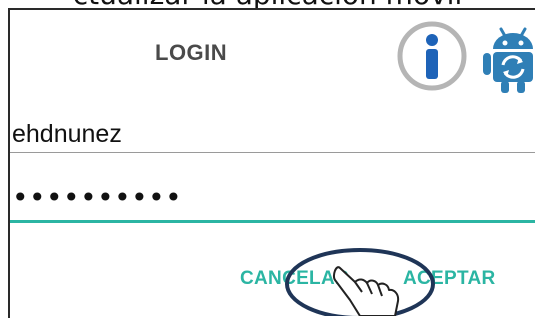 The height and width of the screenshot is (318, 535). Describe the element at coordinates (432, 56) in the screenshot. I see `info-icon` at that location.